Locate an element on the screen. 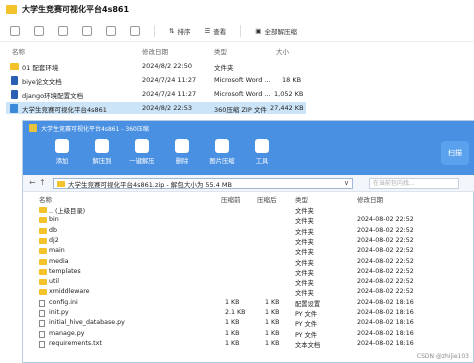 The image size is (474, 363). table-row: main 文件夹 2024-08-02 22:52 is located at coordinates (247, 251).